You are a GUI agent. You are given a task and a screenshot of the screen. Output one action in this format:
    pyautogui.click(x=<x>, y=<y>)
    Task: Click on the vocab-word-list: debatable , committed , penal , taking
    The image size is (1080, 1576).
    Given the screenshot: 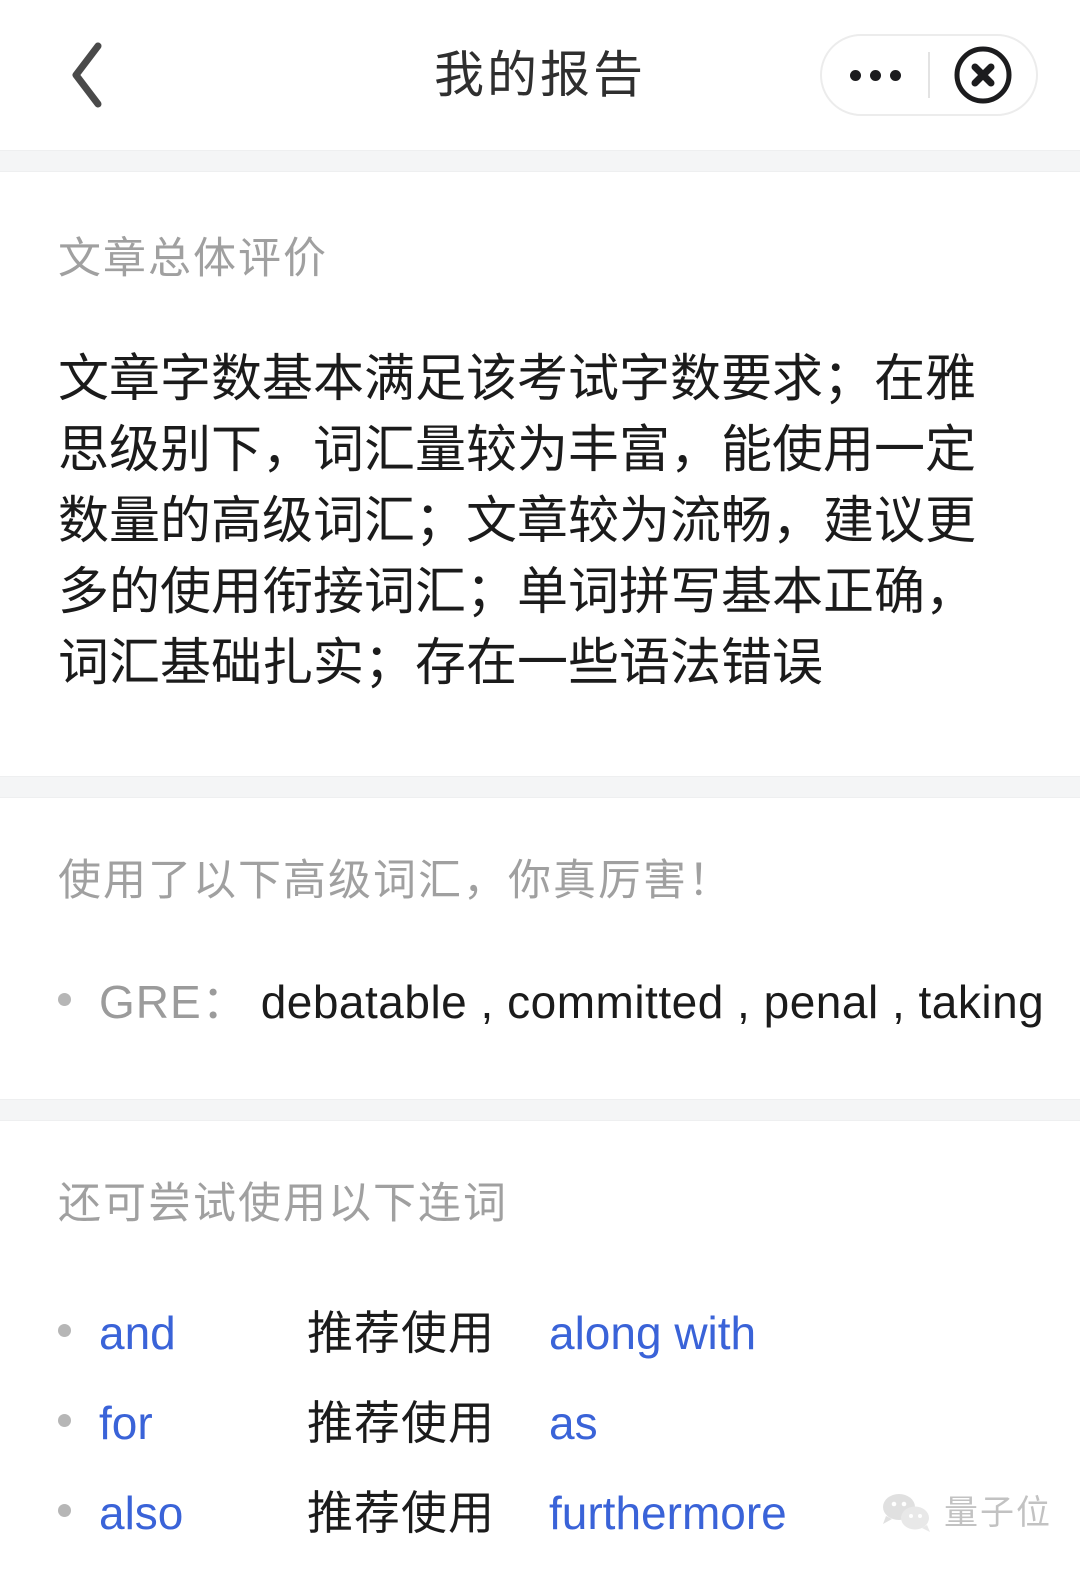 What is the action you would take?
    pyautogui.click(x=652, y=1002)
    